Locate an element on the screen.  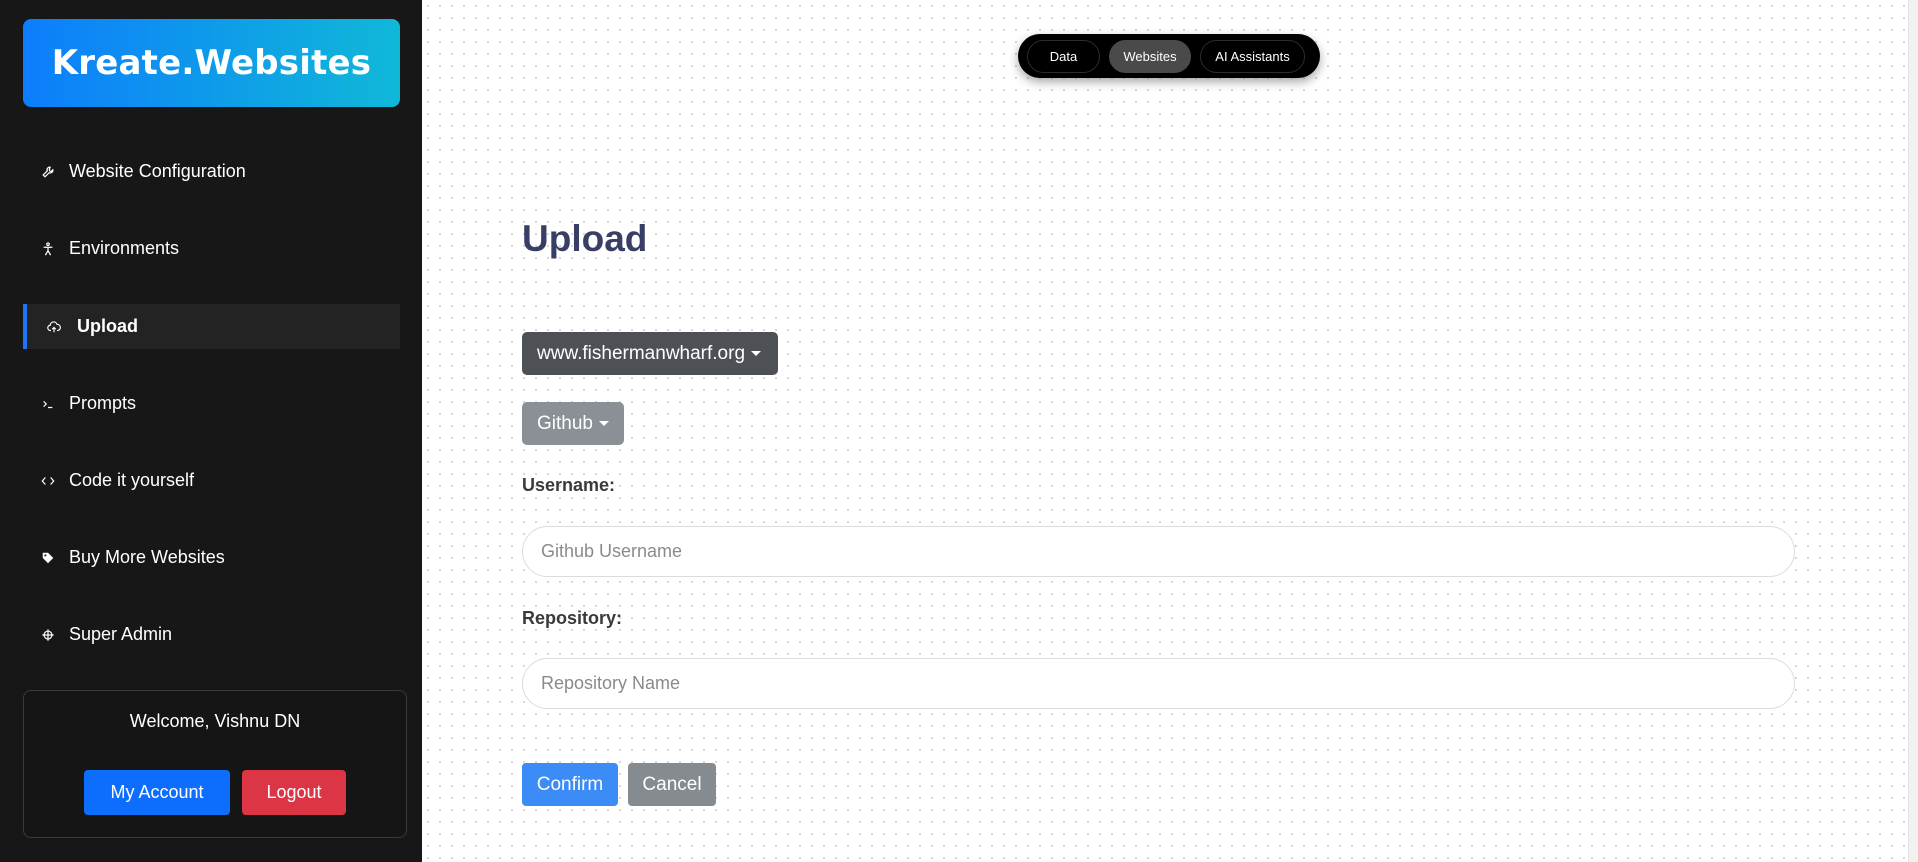
repository-label: Repository: is located at coordinates (572, 618).